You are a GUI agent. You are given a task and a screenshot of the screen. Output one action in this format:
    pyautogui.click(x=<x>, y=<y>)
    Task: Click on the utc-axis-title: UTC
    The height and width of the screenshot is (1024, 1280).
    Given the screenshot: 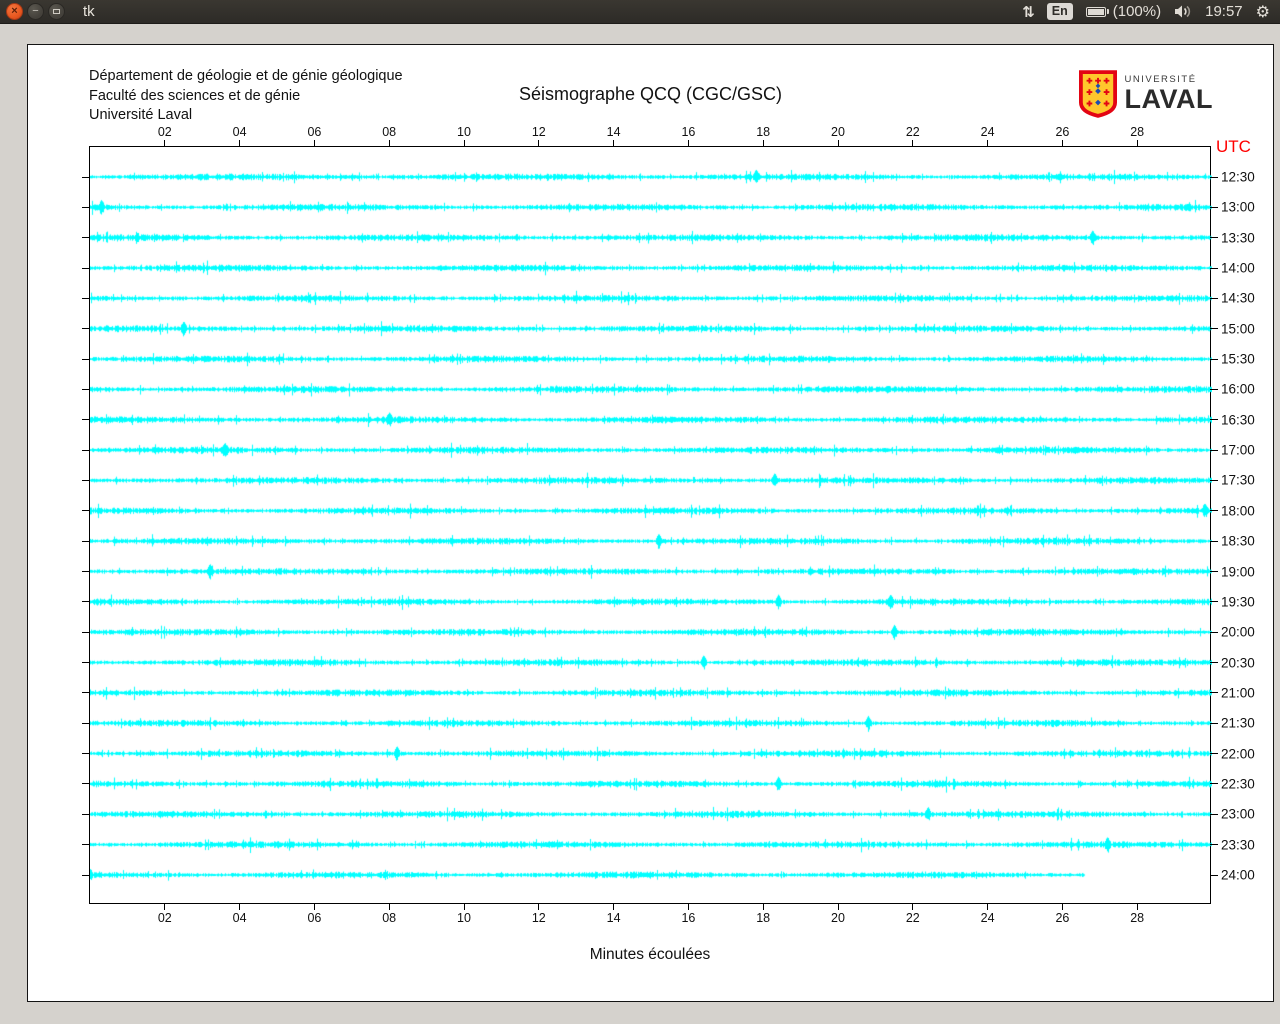 What is the action you would take?
    pyautogui.click(x=1233, y=146)
    